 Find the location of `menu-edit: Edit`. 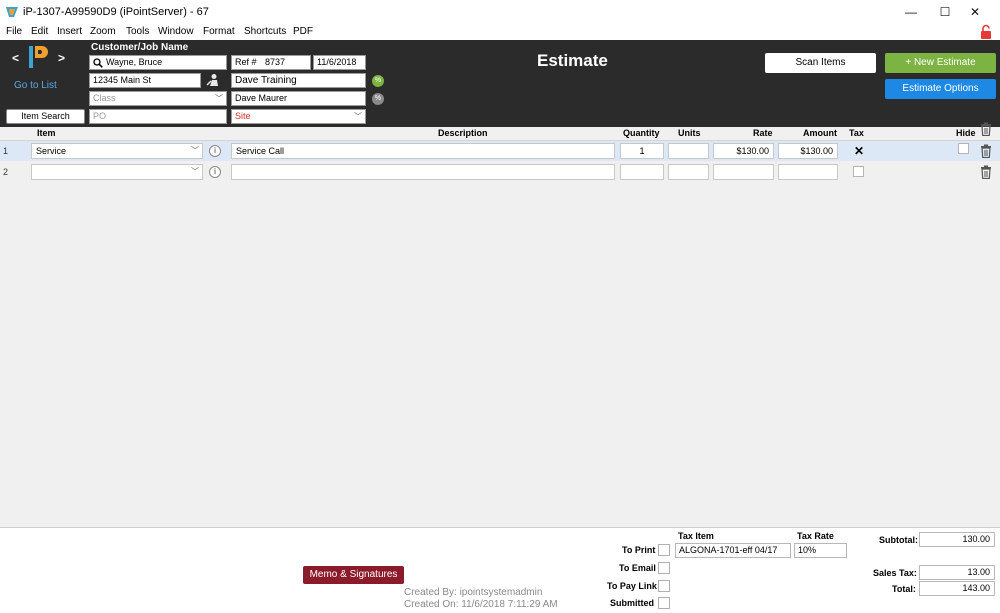

menu-edit: Edit is located at coordinates (39, 31).